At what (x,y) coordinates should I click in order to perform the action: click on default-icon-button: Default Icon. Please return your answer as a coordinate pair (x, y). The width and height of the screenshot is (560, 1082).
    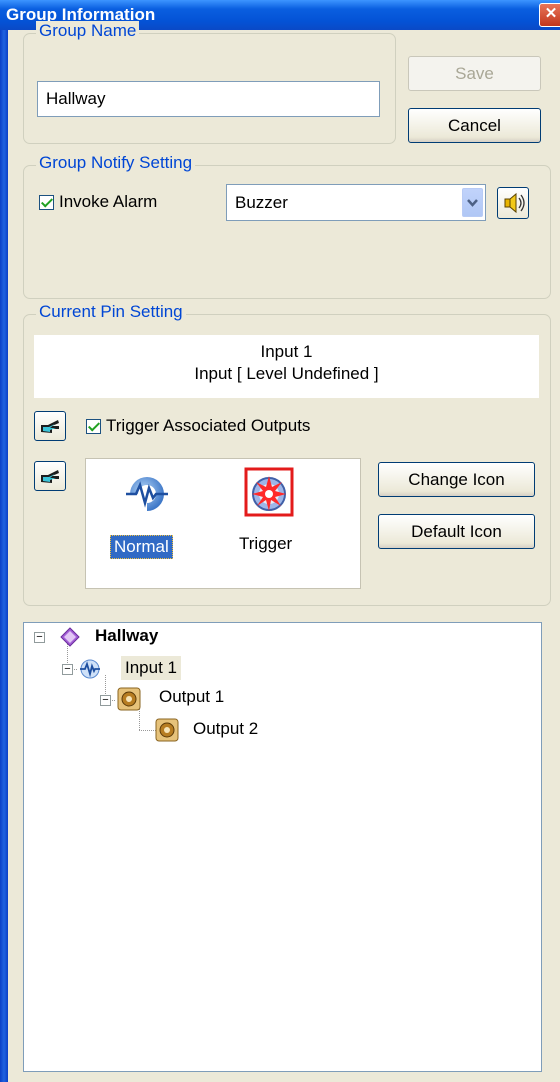
    Looking at the image, I should click on (456, 531).